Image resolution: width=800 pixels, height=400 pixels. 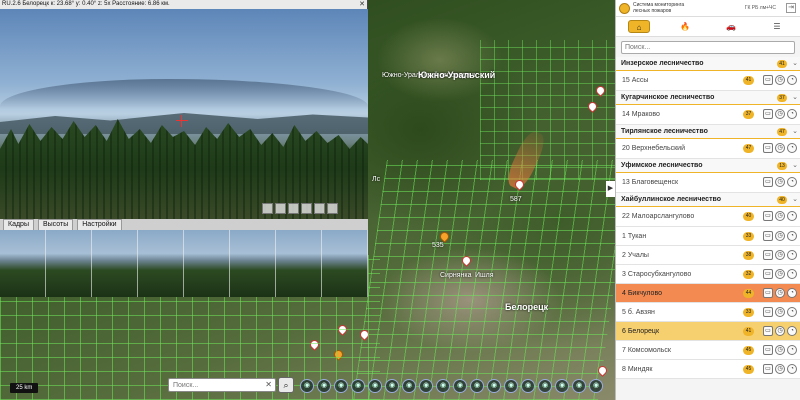 I want to click on station-item: 1 Тукан 33 ▭ ◷ ◔, so click(x=708, y=236).